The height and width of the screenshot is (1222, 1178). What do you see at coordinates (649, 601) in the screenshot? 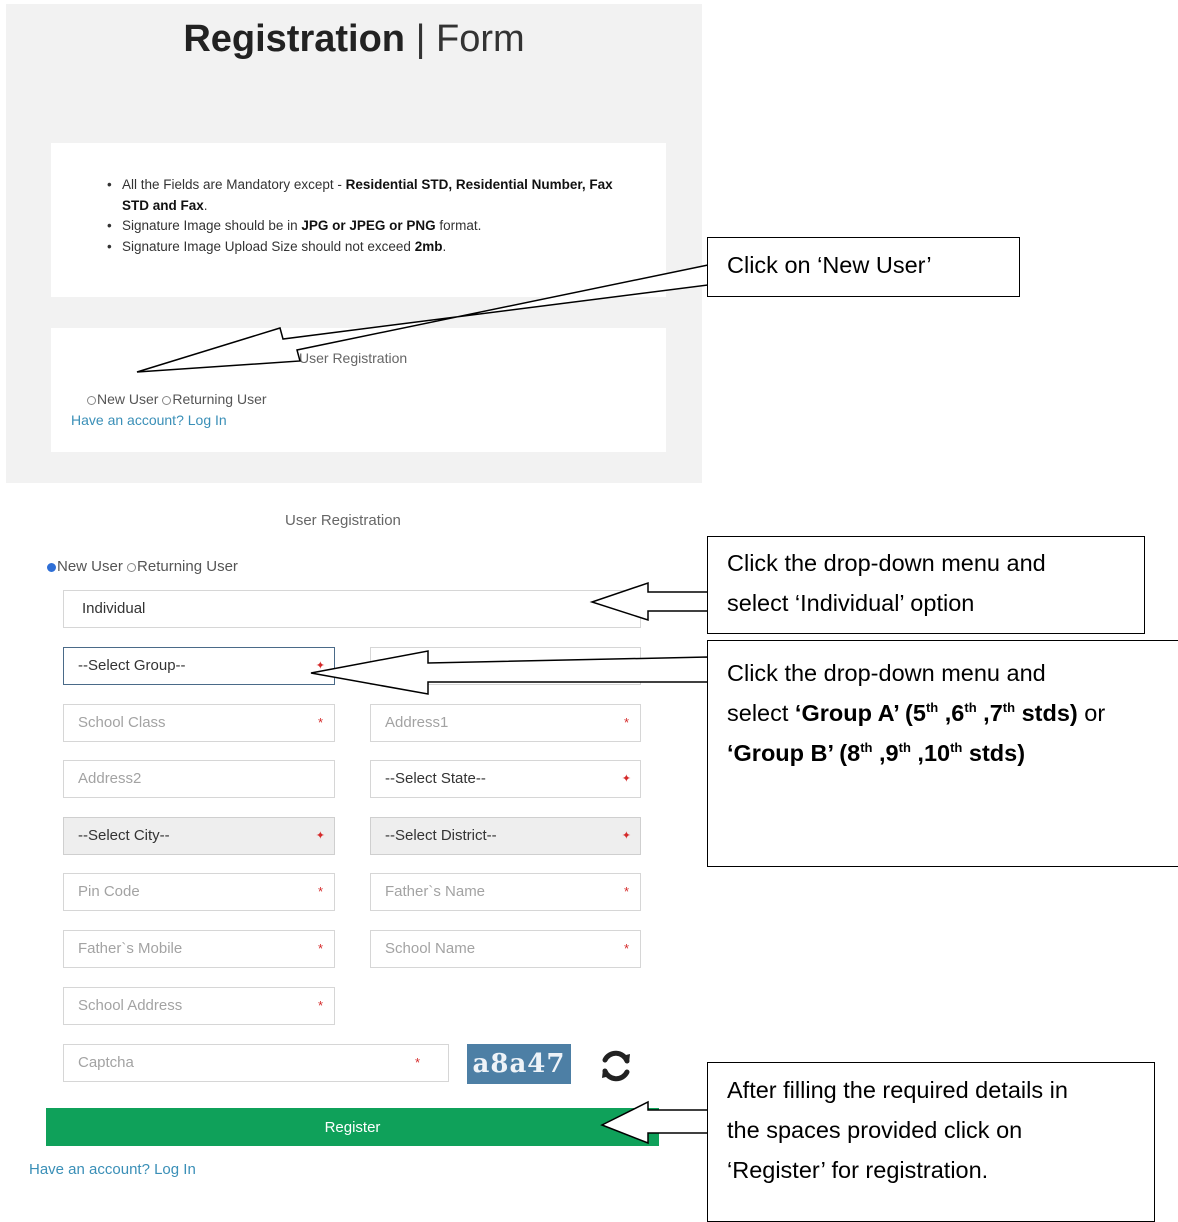
I see `arrow-to-individual` at bounding box center [649, 601].